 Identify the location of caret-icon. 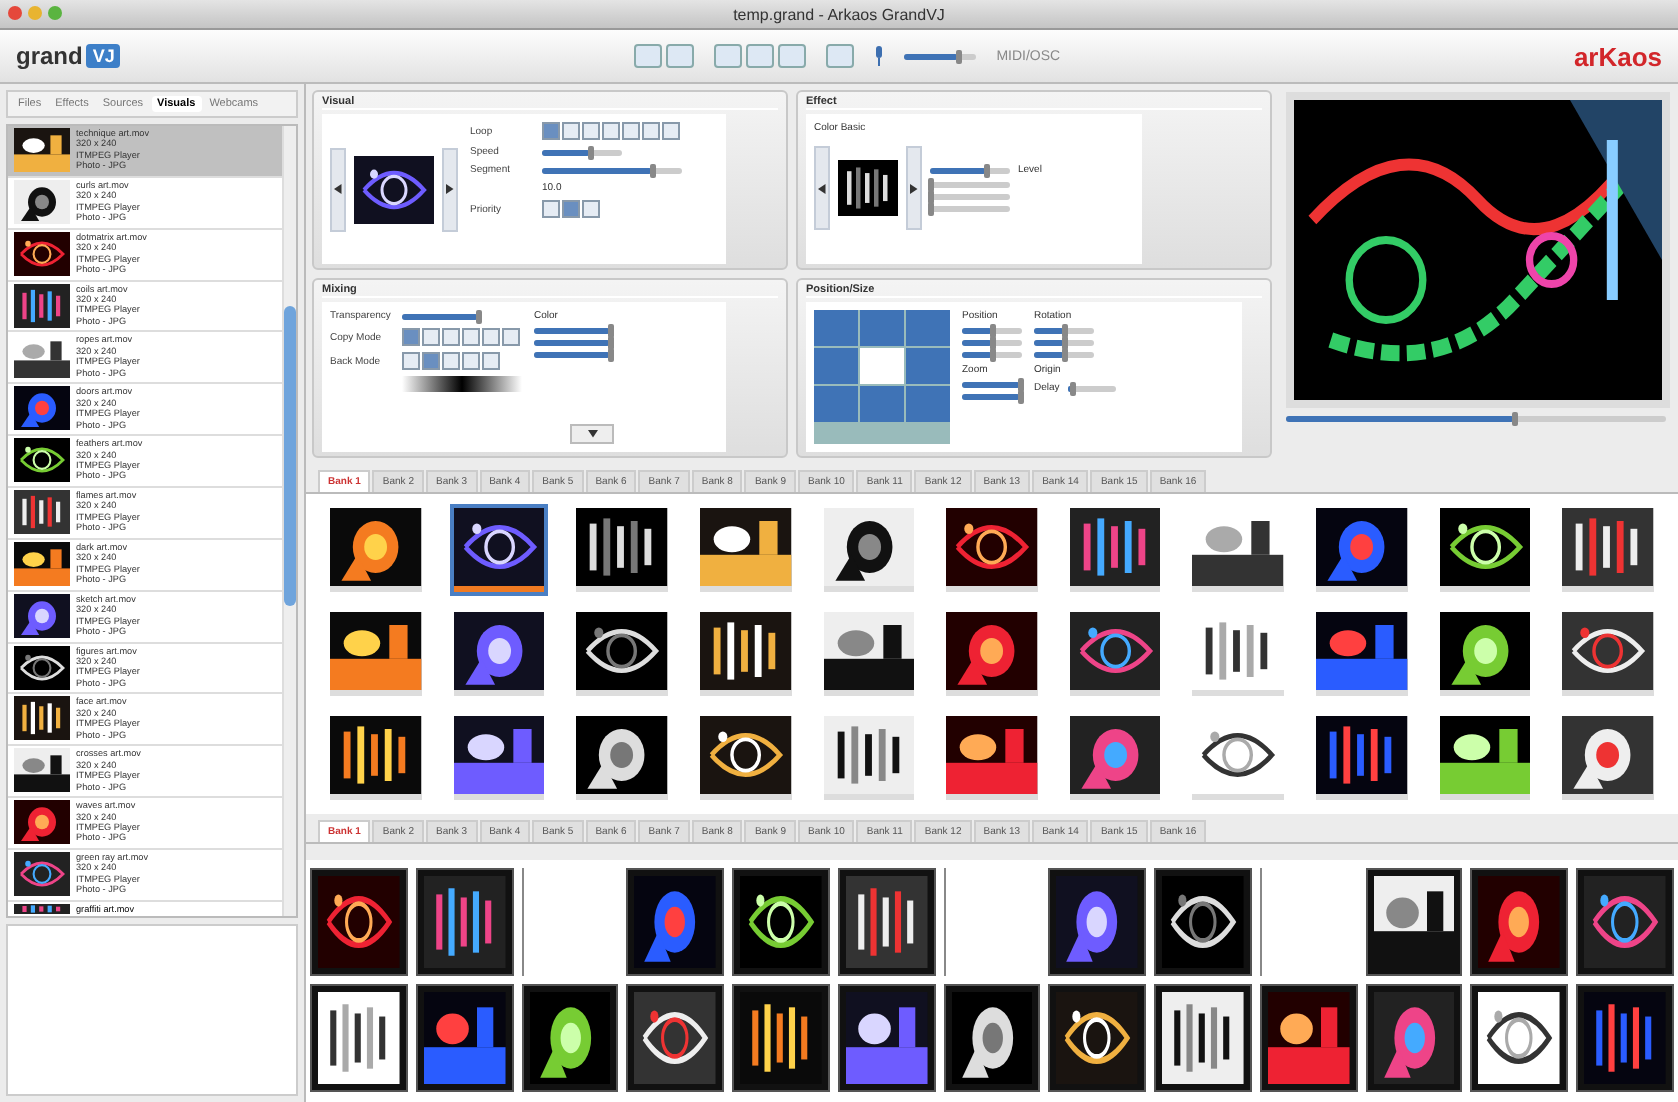
(592, 434).